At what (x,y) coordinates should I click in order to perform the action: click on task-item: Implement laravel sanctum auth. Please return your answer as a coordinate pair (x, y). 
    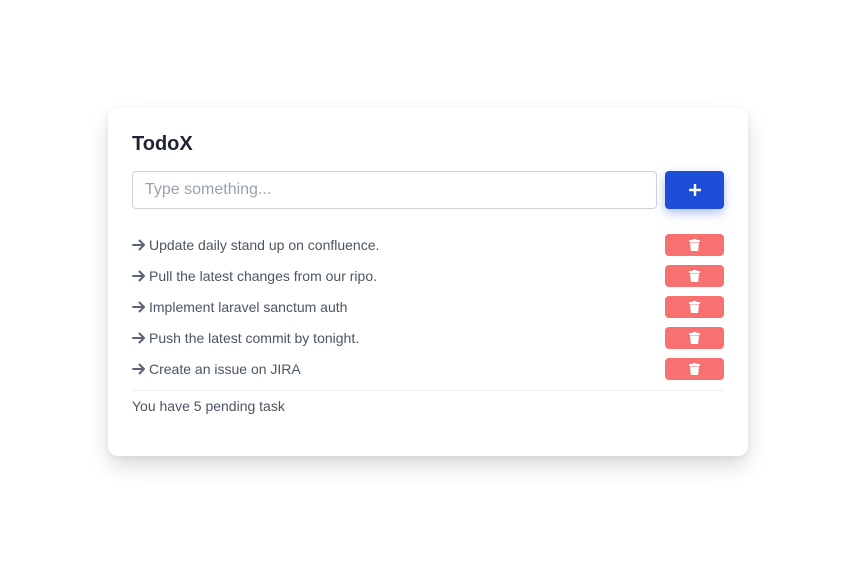
    Looking at the image, I should click on (428, 306).